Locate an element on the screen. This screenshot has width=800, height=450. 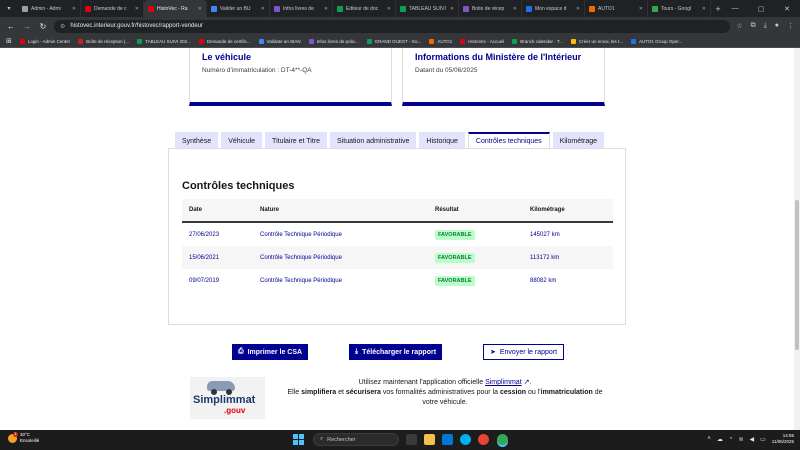
bookmark-item: AUTO1 is located at coordinates (441, 41).